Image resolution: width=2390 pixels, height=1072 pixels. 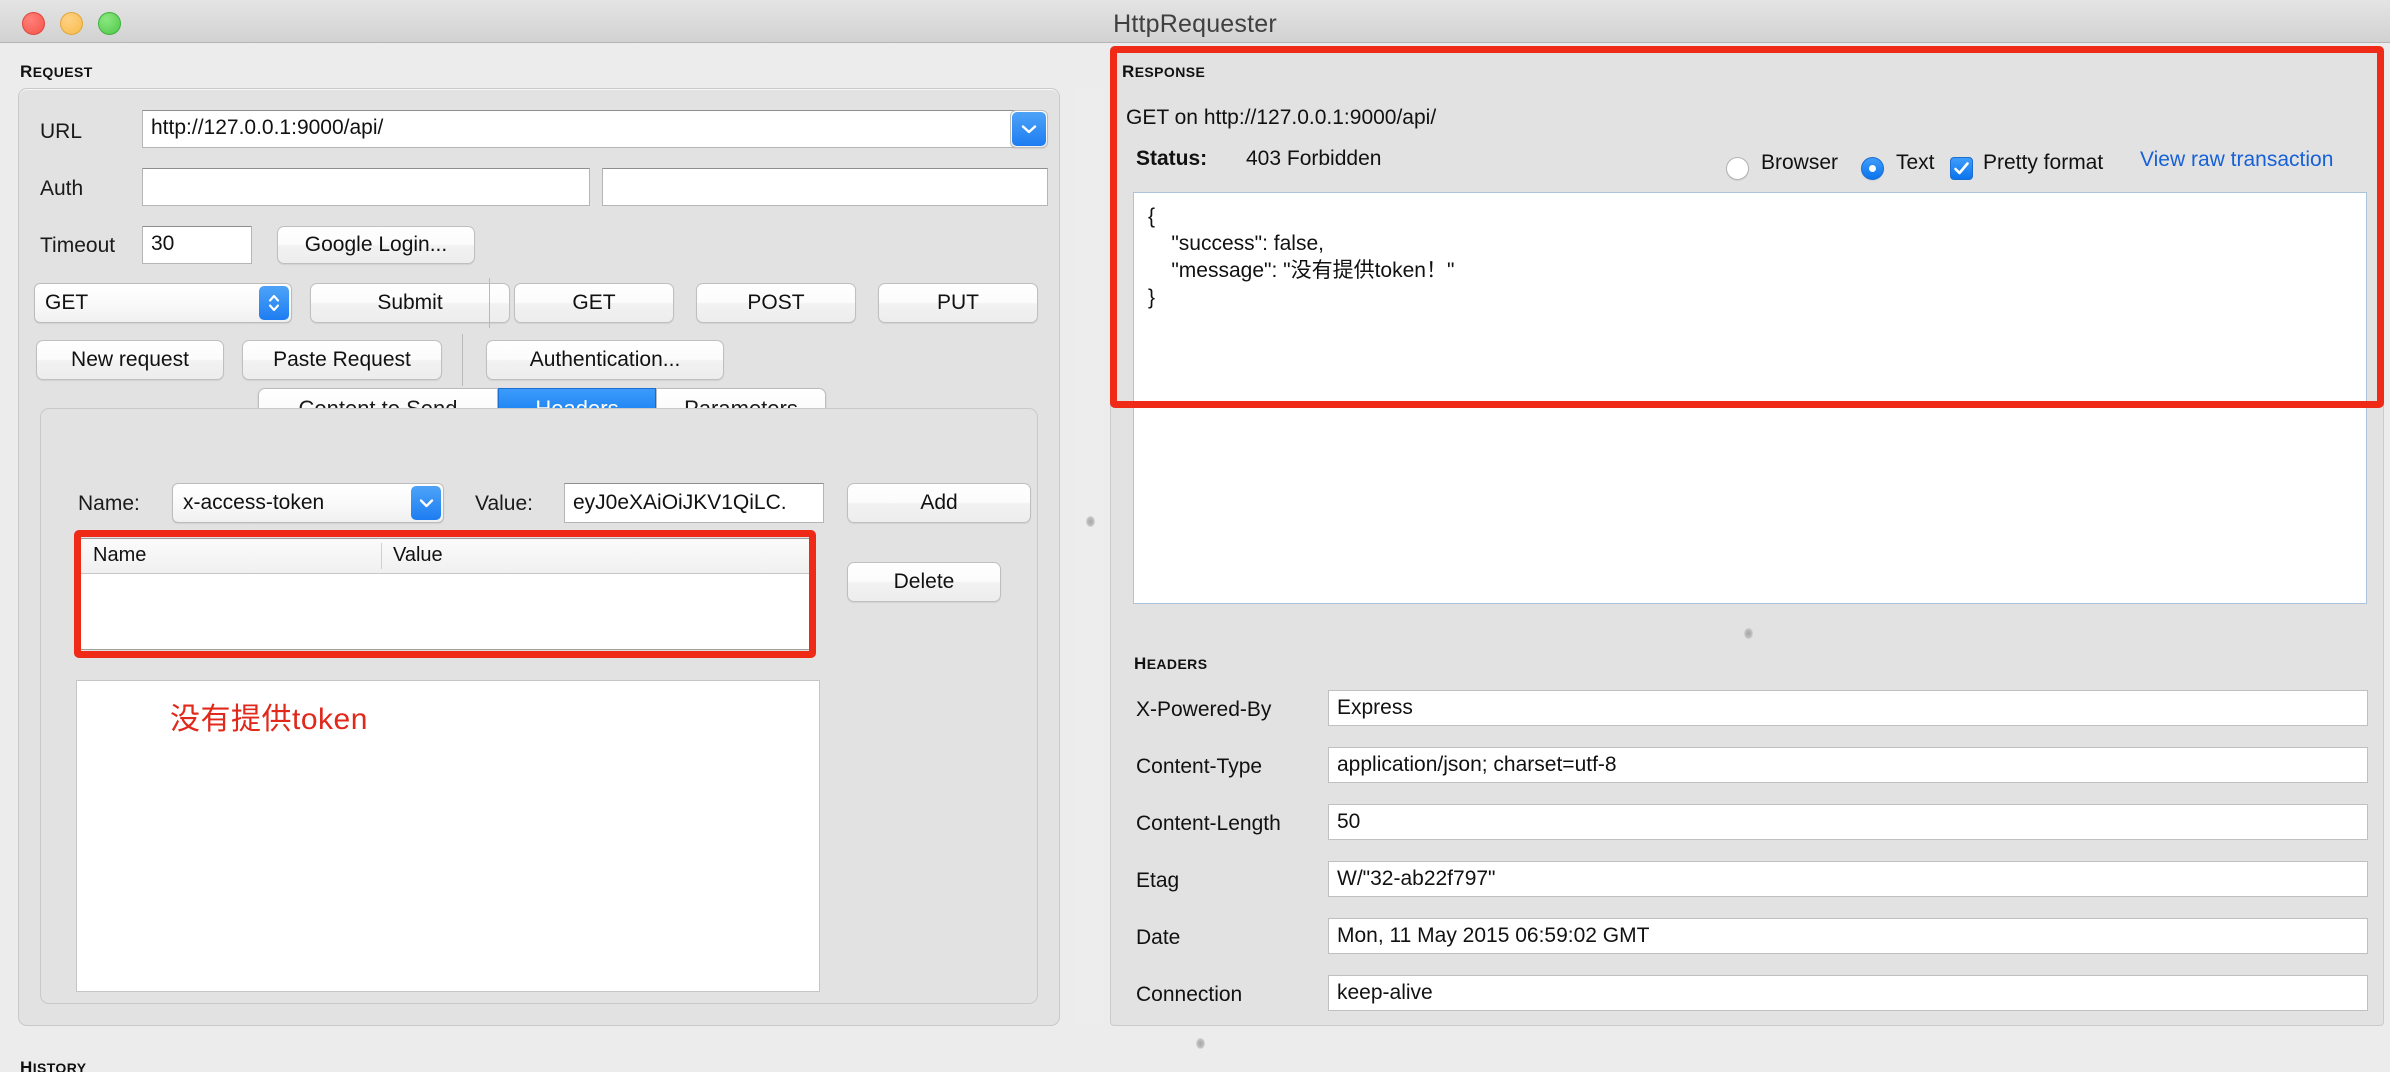 What do you see at coordinates (254, 502) in the screenshot?
I see `header-name-value: x-access-token` at bounding box center [254, 502].